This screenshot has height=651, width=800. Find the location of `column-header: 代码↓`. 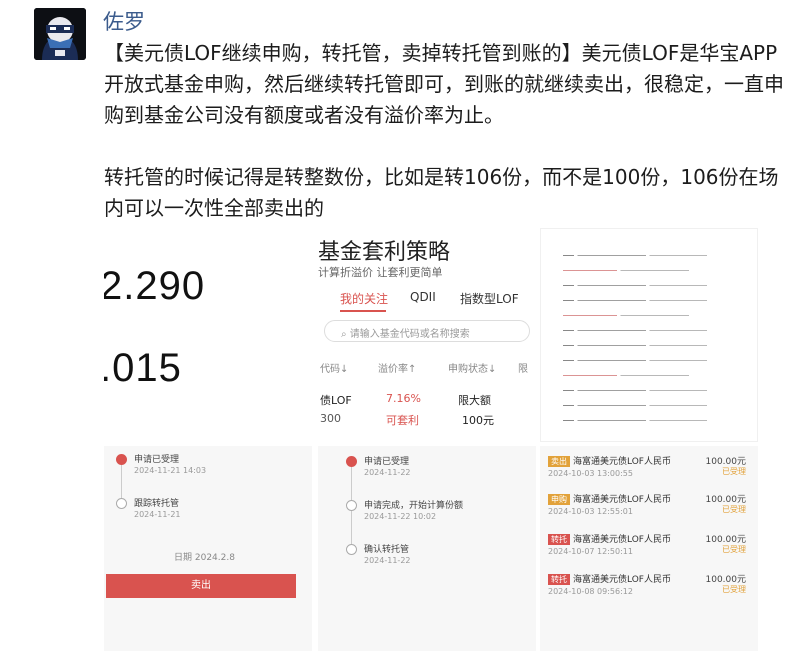

column-header: 代码↓ is located at coordinates (334, 369).